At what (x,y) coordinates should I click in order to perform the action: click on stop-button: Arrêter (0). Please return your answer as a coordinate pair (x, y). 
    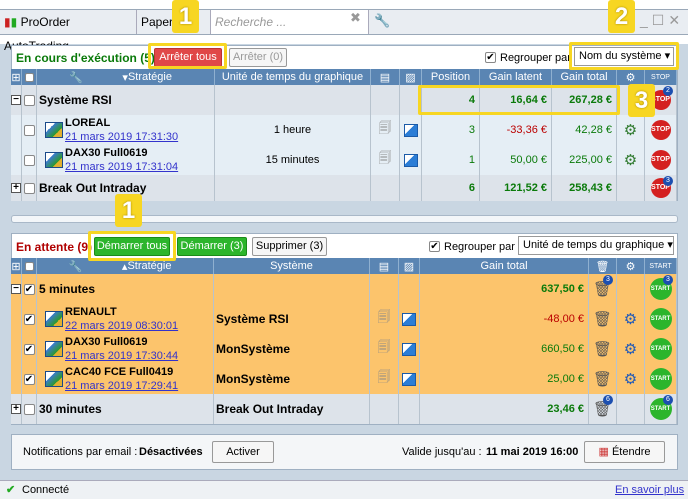
    Looking at the image, I should click on (258, 57).